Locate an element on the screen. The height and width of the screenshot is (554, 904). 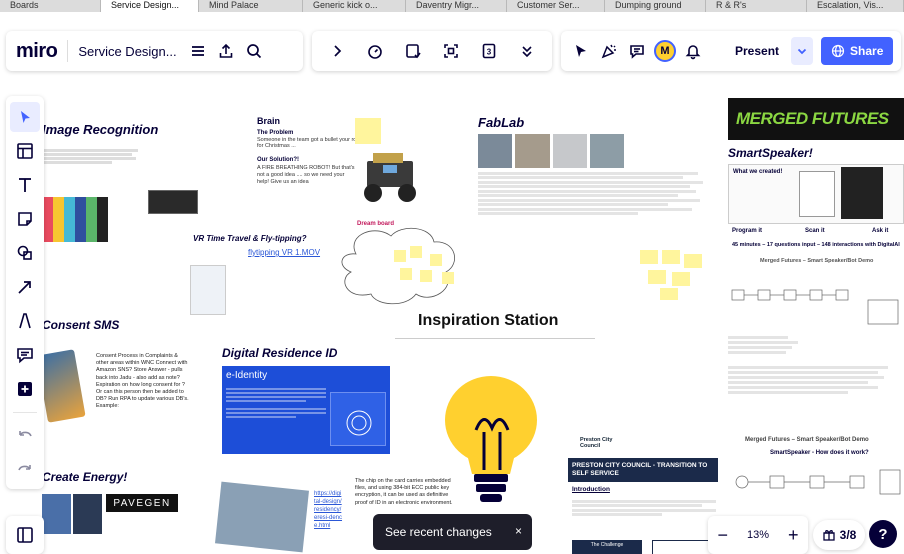
pages-count: 3/8 is located at coordinates (848, 535).